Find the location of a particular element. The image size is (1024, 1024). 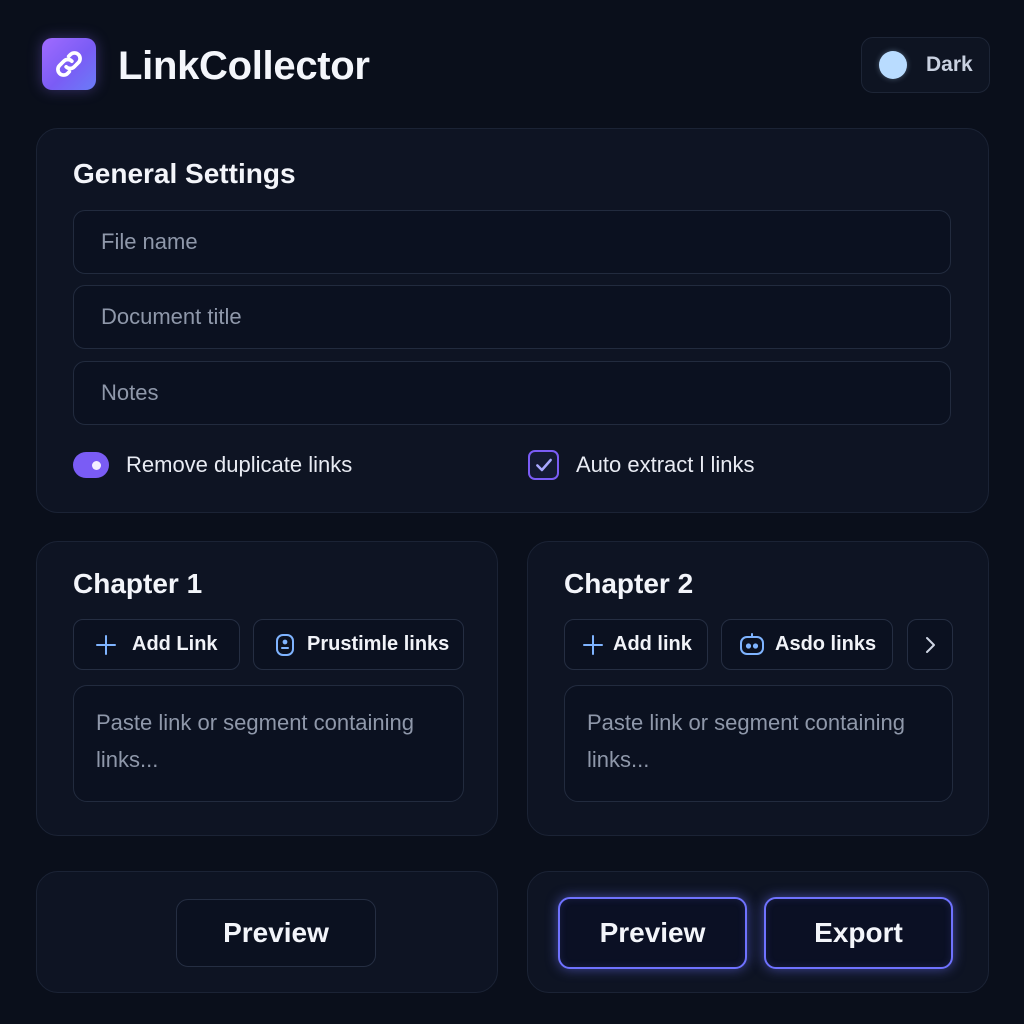

link-icon is located at coordinates (69, 64).